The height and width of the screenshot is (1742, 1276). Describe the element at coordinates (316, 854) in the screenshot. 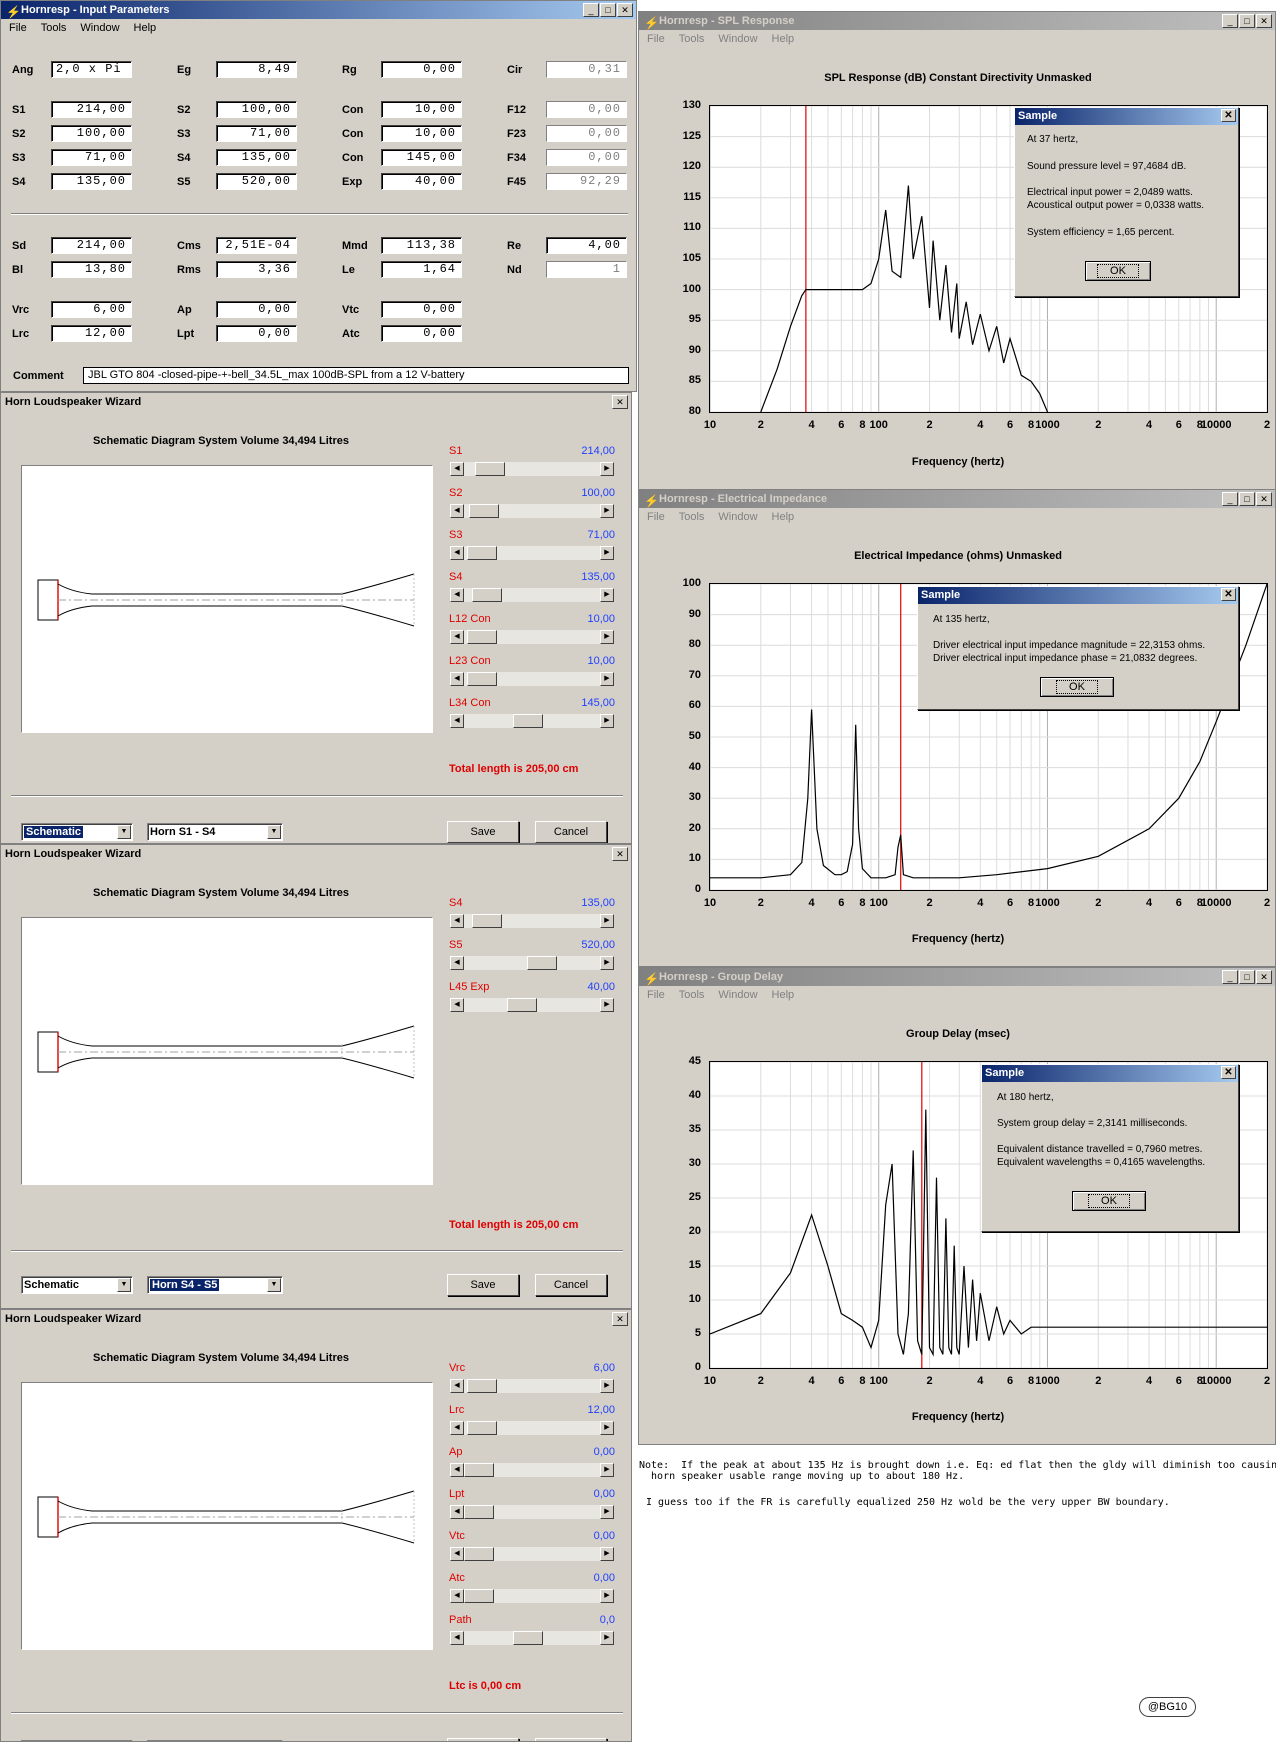

I see `wizard2-titlebar: Horn Loudspeaker Wizard ✕` at that location.